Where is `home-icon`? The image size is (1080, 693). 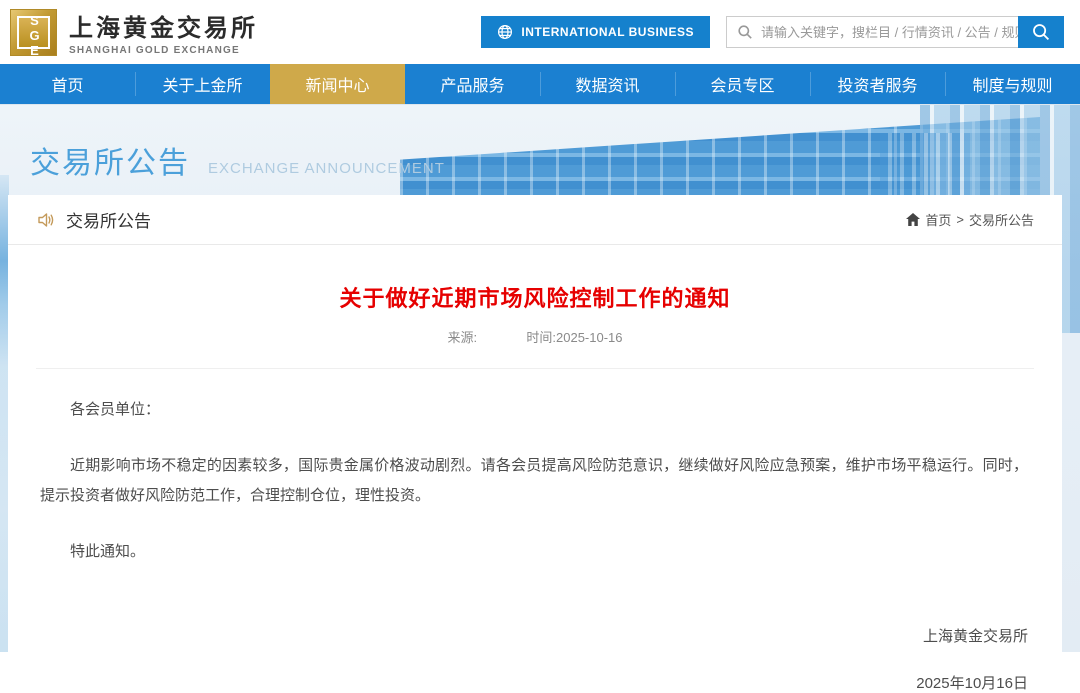 home-icon is located at coordinates (913, 219).